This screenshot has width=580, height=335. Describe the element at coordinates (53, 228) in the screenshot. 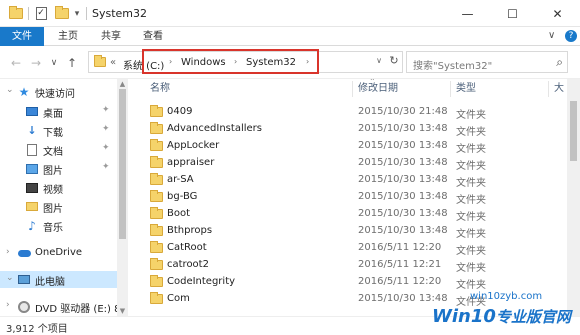

I see `sidebar-item-label: 音乐` at that location.